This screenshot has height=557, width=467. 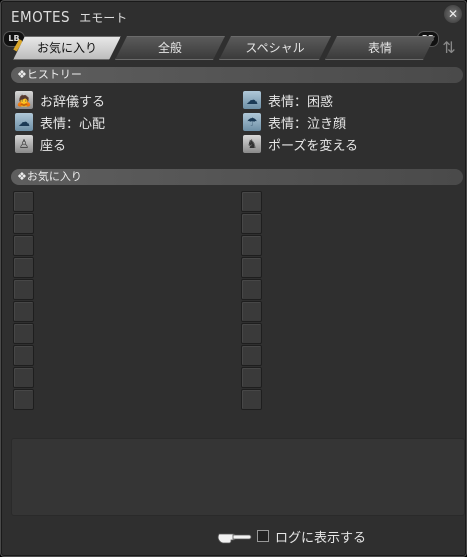 What do you see at coordinates (301, 102) in the screenshot?
I see `history-item-label: 表情：困惑` at bounding box center [301, 102].